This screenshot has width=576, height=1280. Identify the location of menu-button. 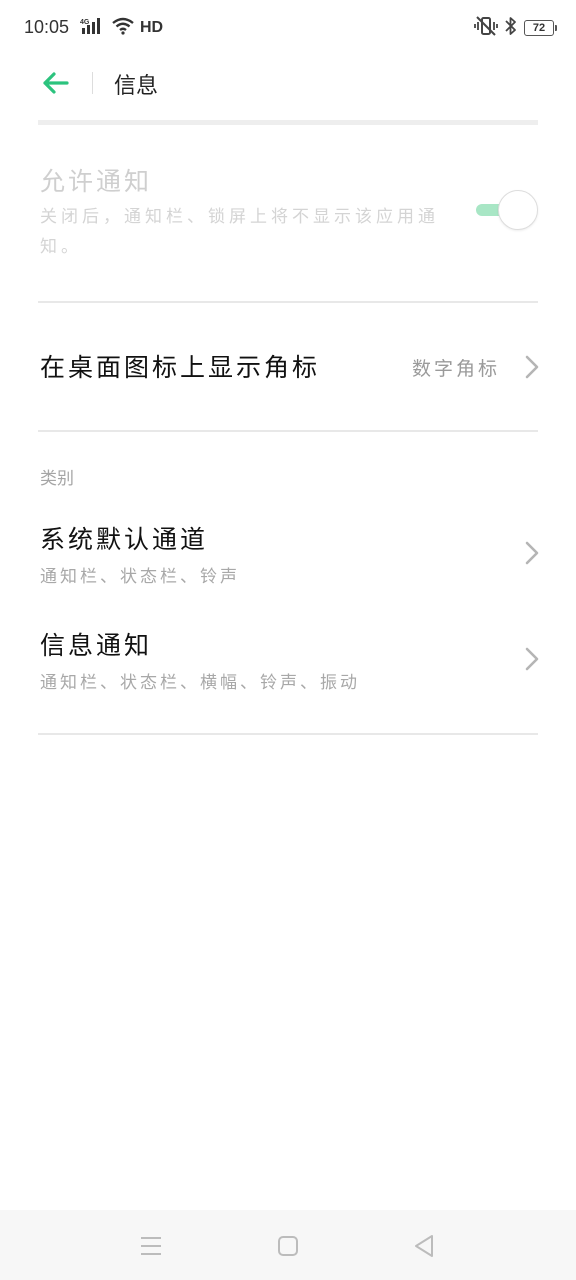
(151, 1246).